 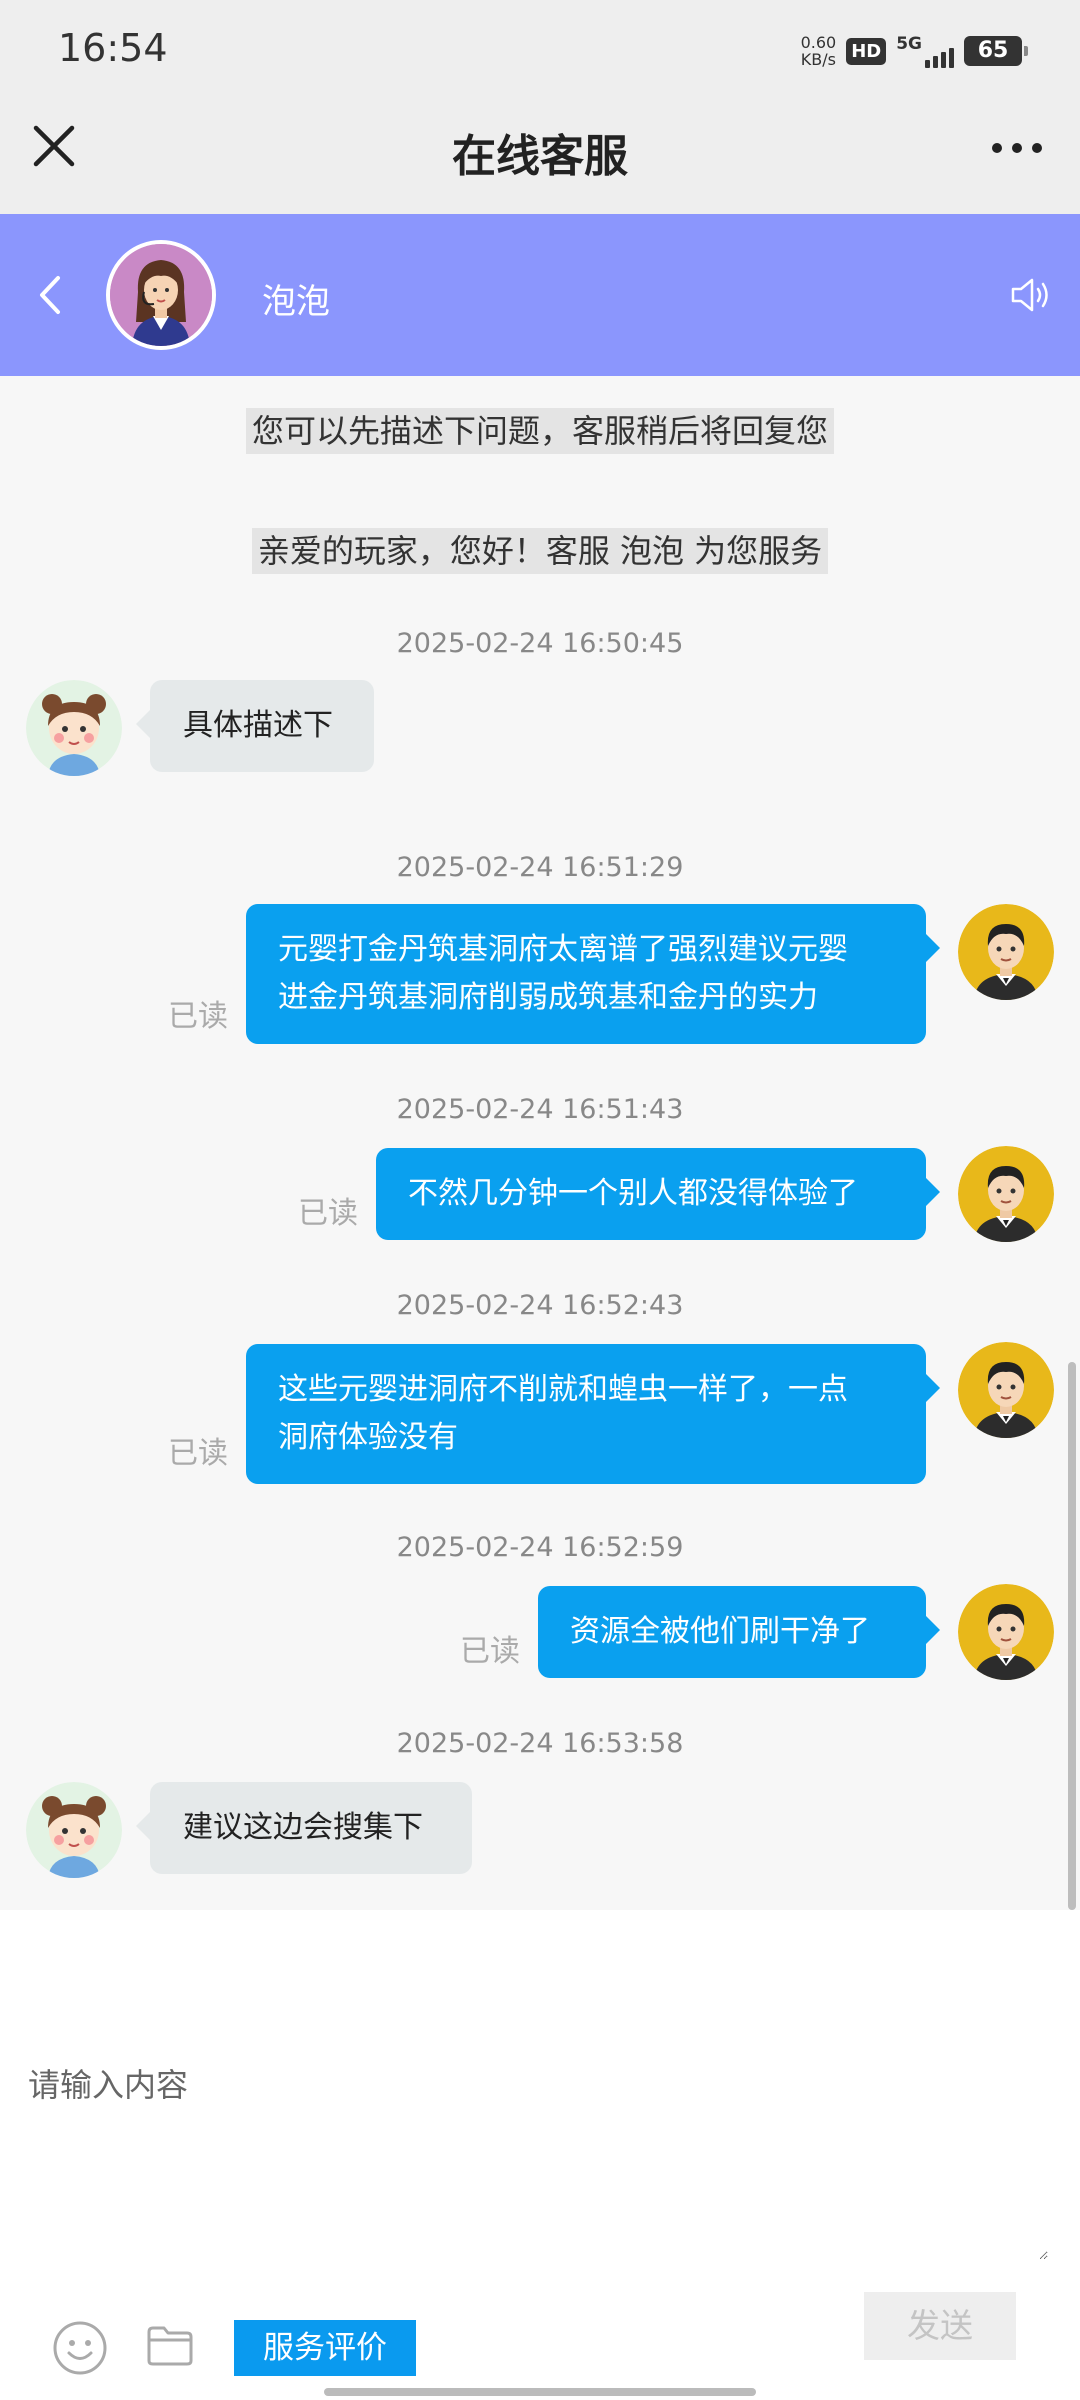 What do you see at coordinates (540, 1547) in the screenshot?
I see `message-timestamp: 2025-02-24 16:52:59` at bounding box center [540, 1547].